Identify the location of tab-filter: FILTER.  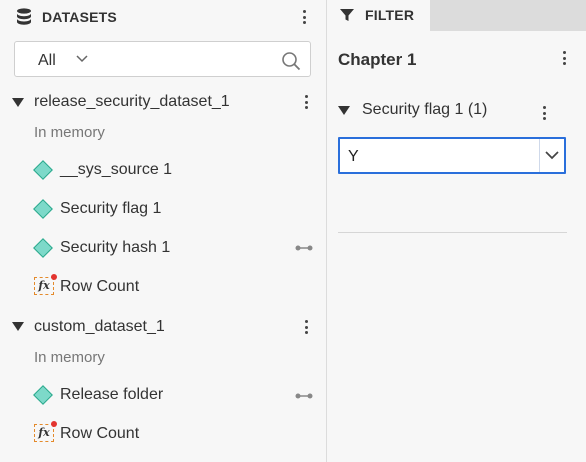
(379, 15).